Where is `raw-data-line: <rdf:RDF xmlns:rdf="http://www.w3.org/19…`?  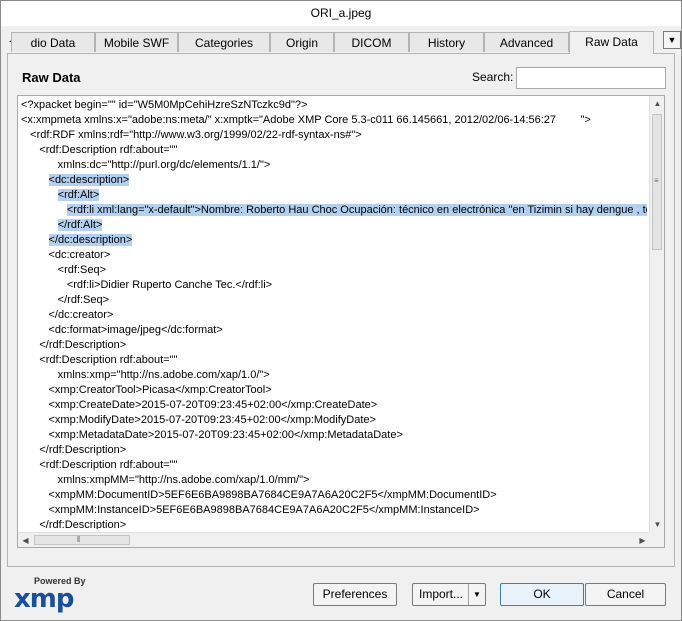 raw-data-line: <rdf:RDF xmlns:rdf="http://www.w3.org/19… is located at coordinates (191, 135).